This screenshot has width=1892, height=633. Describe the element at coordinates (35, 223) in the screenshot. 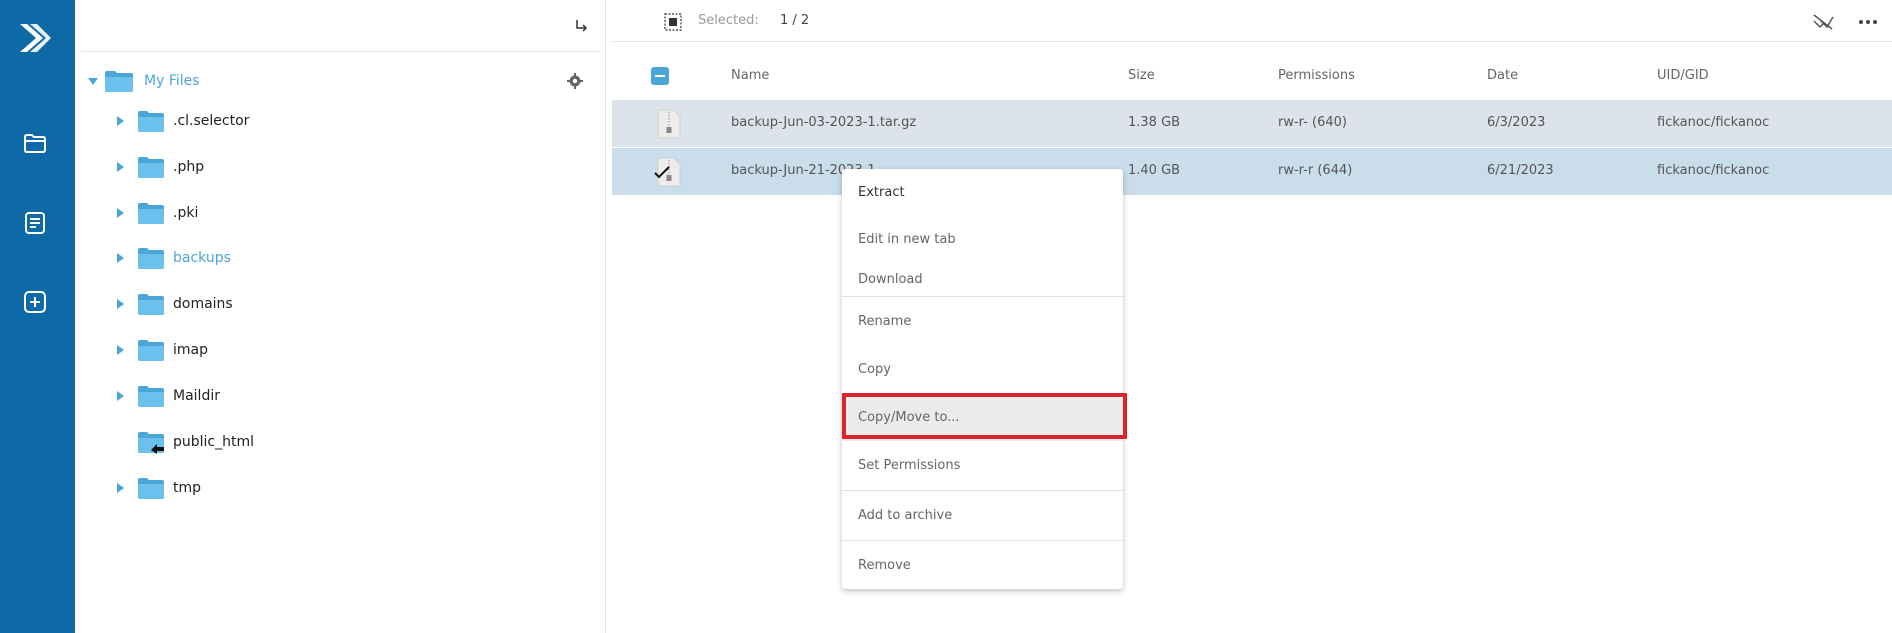

I see `document-nav-icon` at that location.